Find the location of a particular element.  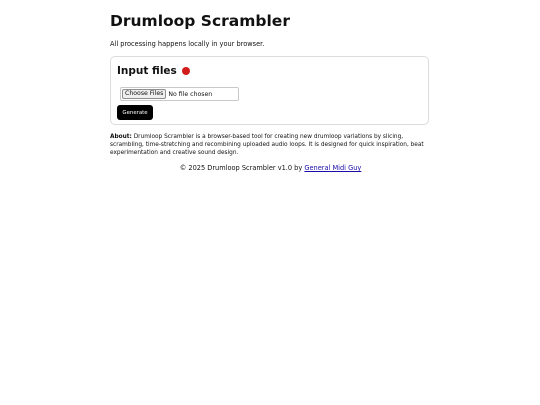

footer-text: © 2025 Drumloop Scrambler v1.0 by is located at coordinates (241, 168).